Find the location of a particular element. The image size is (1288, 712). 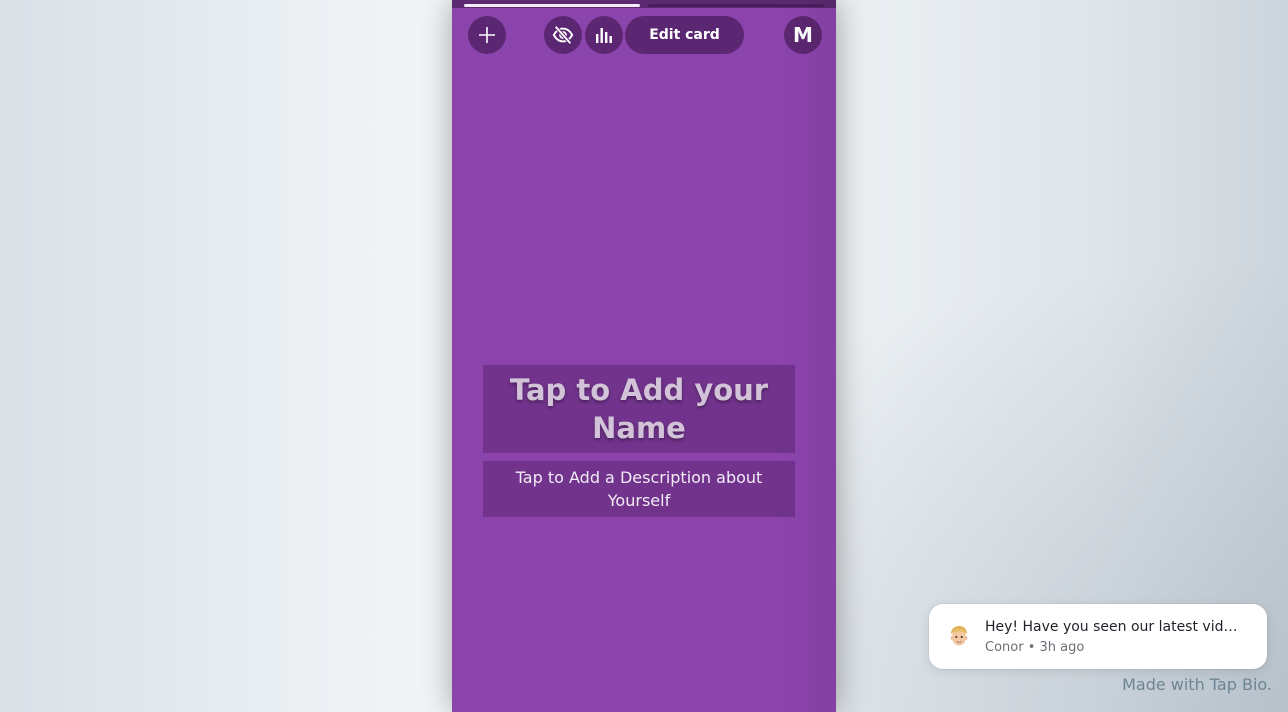

plus-icon is located at coordinates (487, 35).